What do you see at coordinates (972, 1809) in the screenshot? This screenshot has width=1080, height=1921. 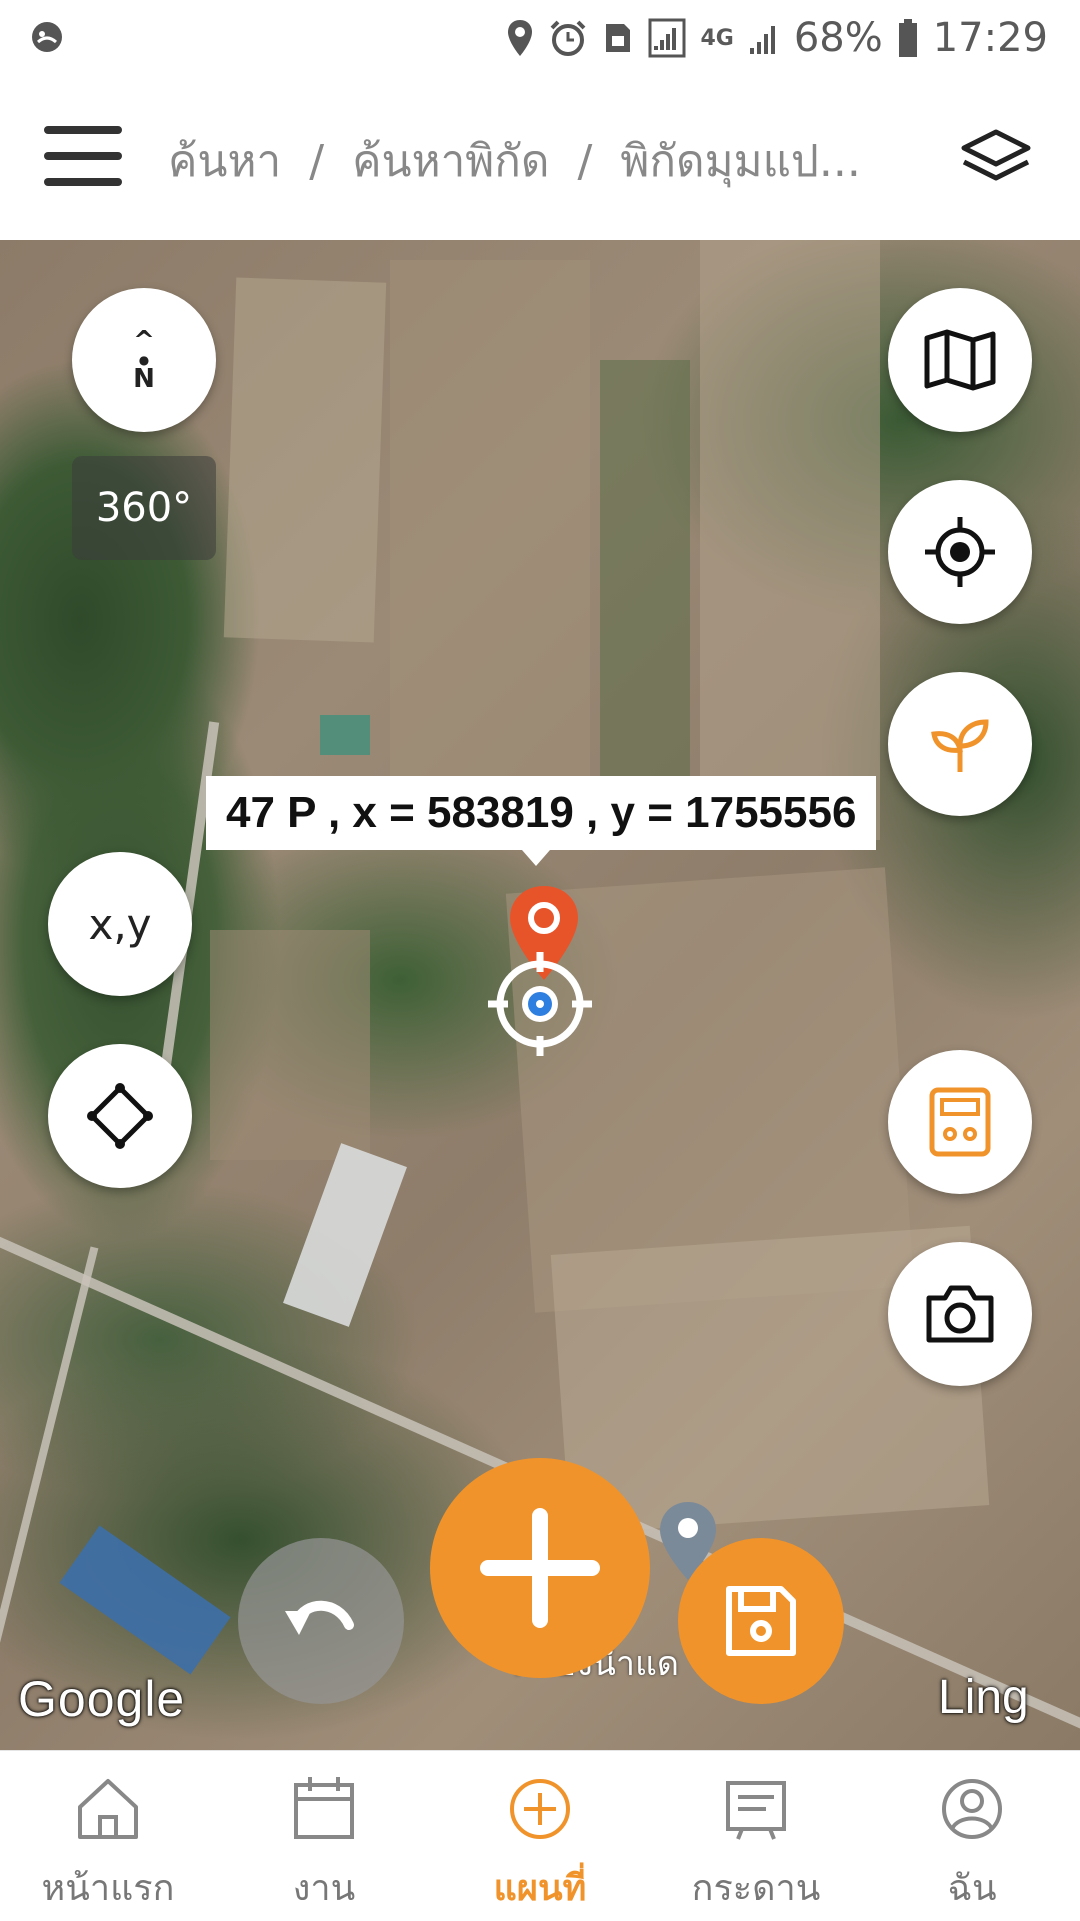 I see `profile-icon` at bounding box center [972, 1809].